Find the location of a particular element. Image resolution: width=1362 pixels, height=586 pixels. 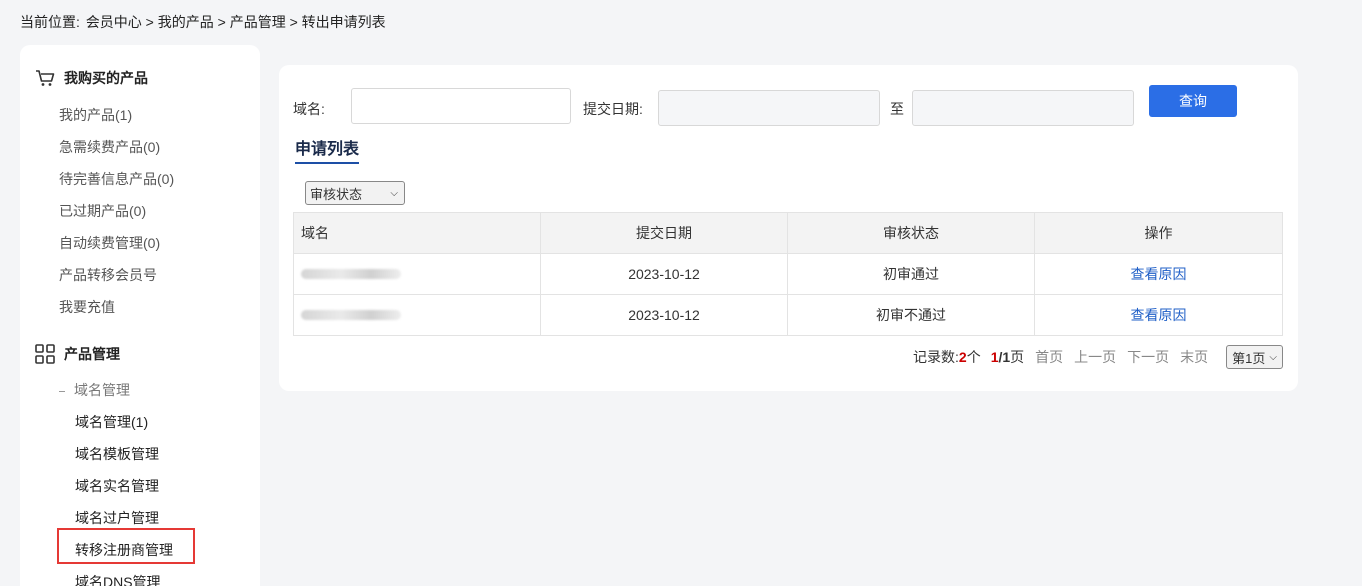

prev-page-link: 上一页 is located at coordinates (1095, 357).